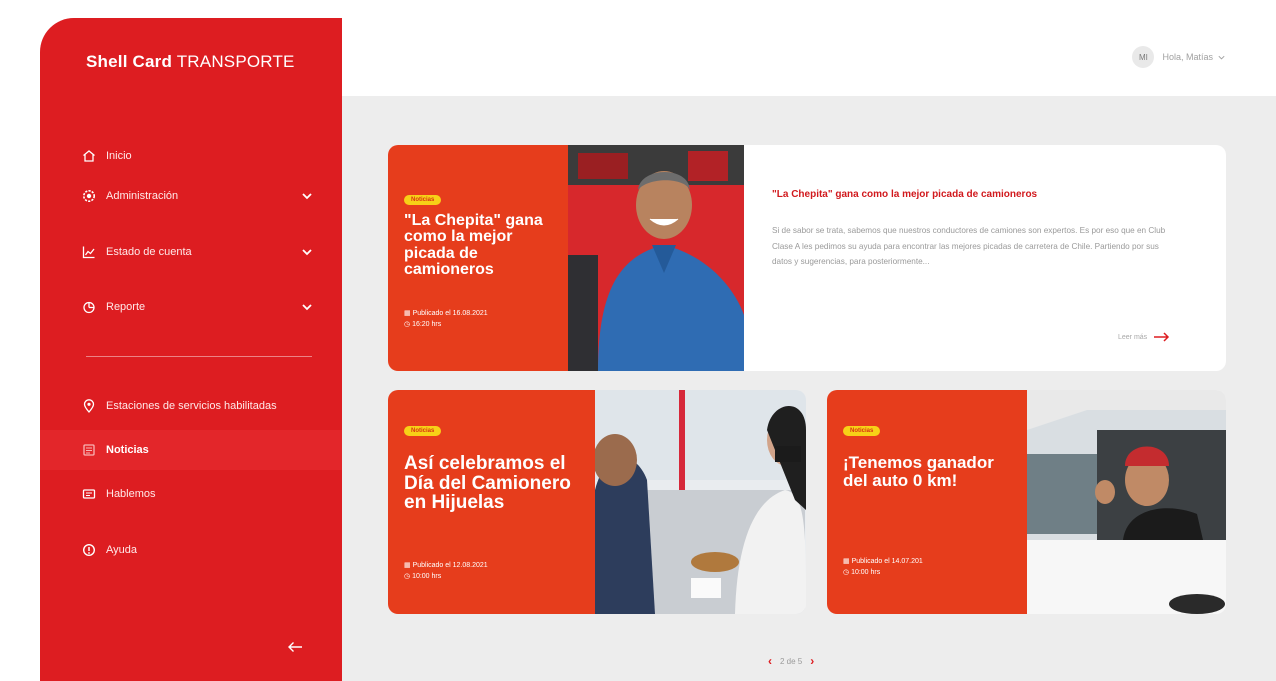 The height and width of the screenshot is (681, 1276). Describe the element at coordinates (446, 565) in the screenshot. I see `published-date: ▦ Publicado el 12.08.2021` at that location.